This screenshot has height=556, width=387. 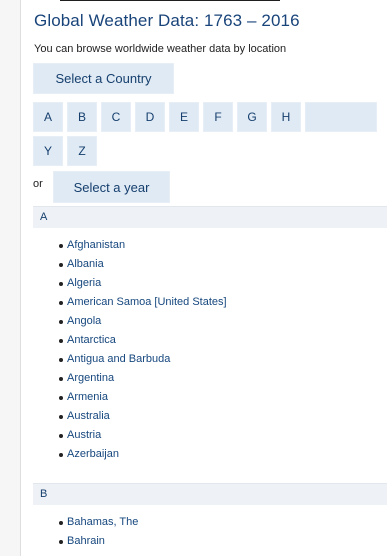 What do you see at coordinates (48, 151) in the screenshot?
I see `letter-y-button: Y` at bounding box center [48, 151].